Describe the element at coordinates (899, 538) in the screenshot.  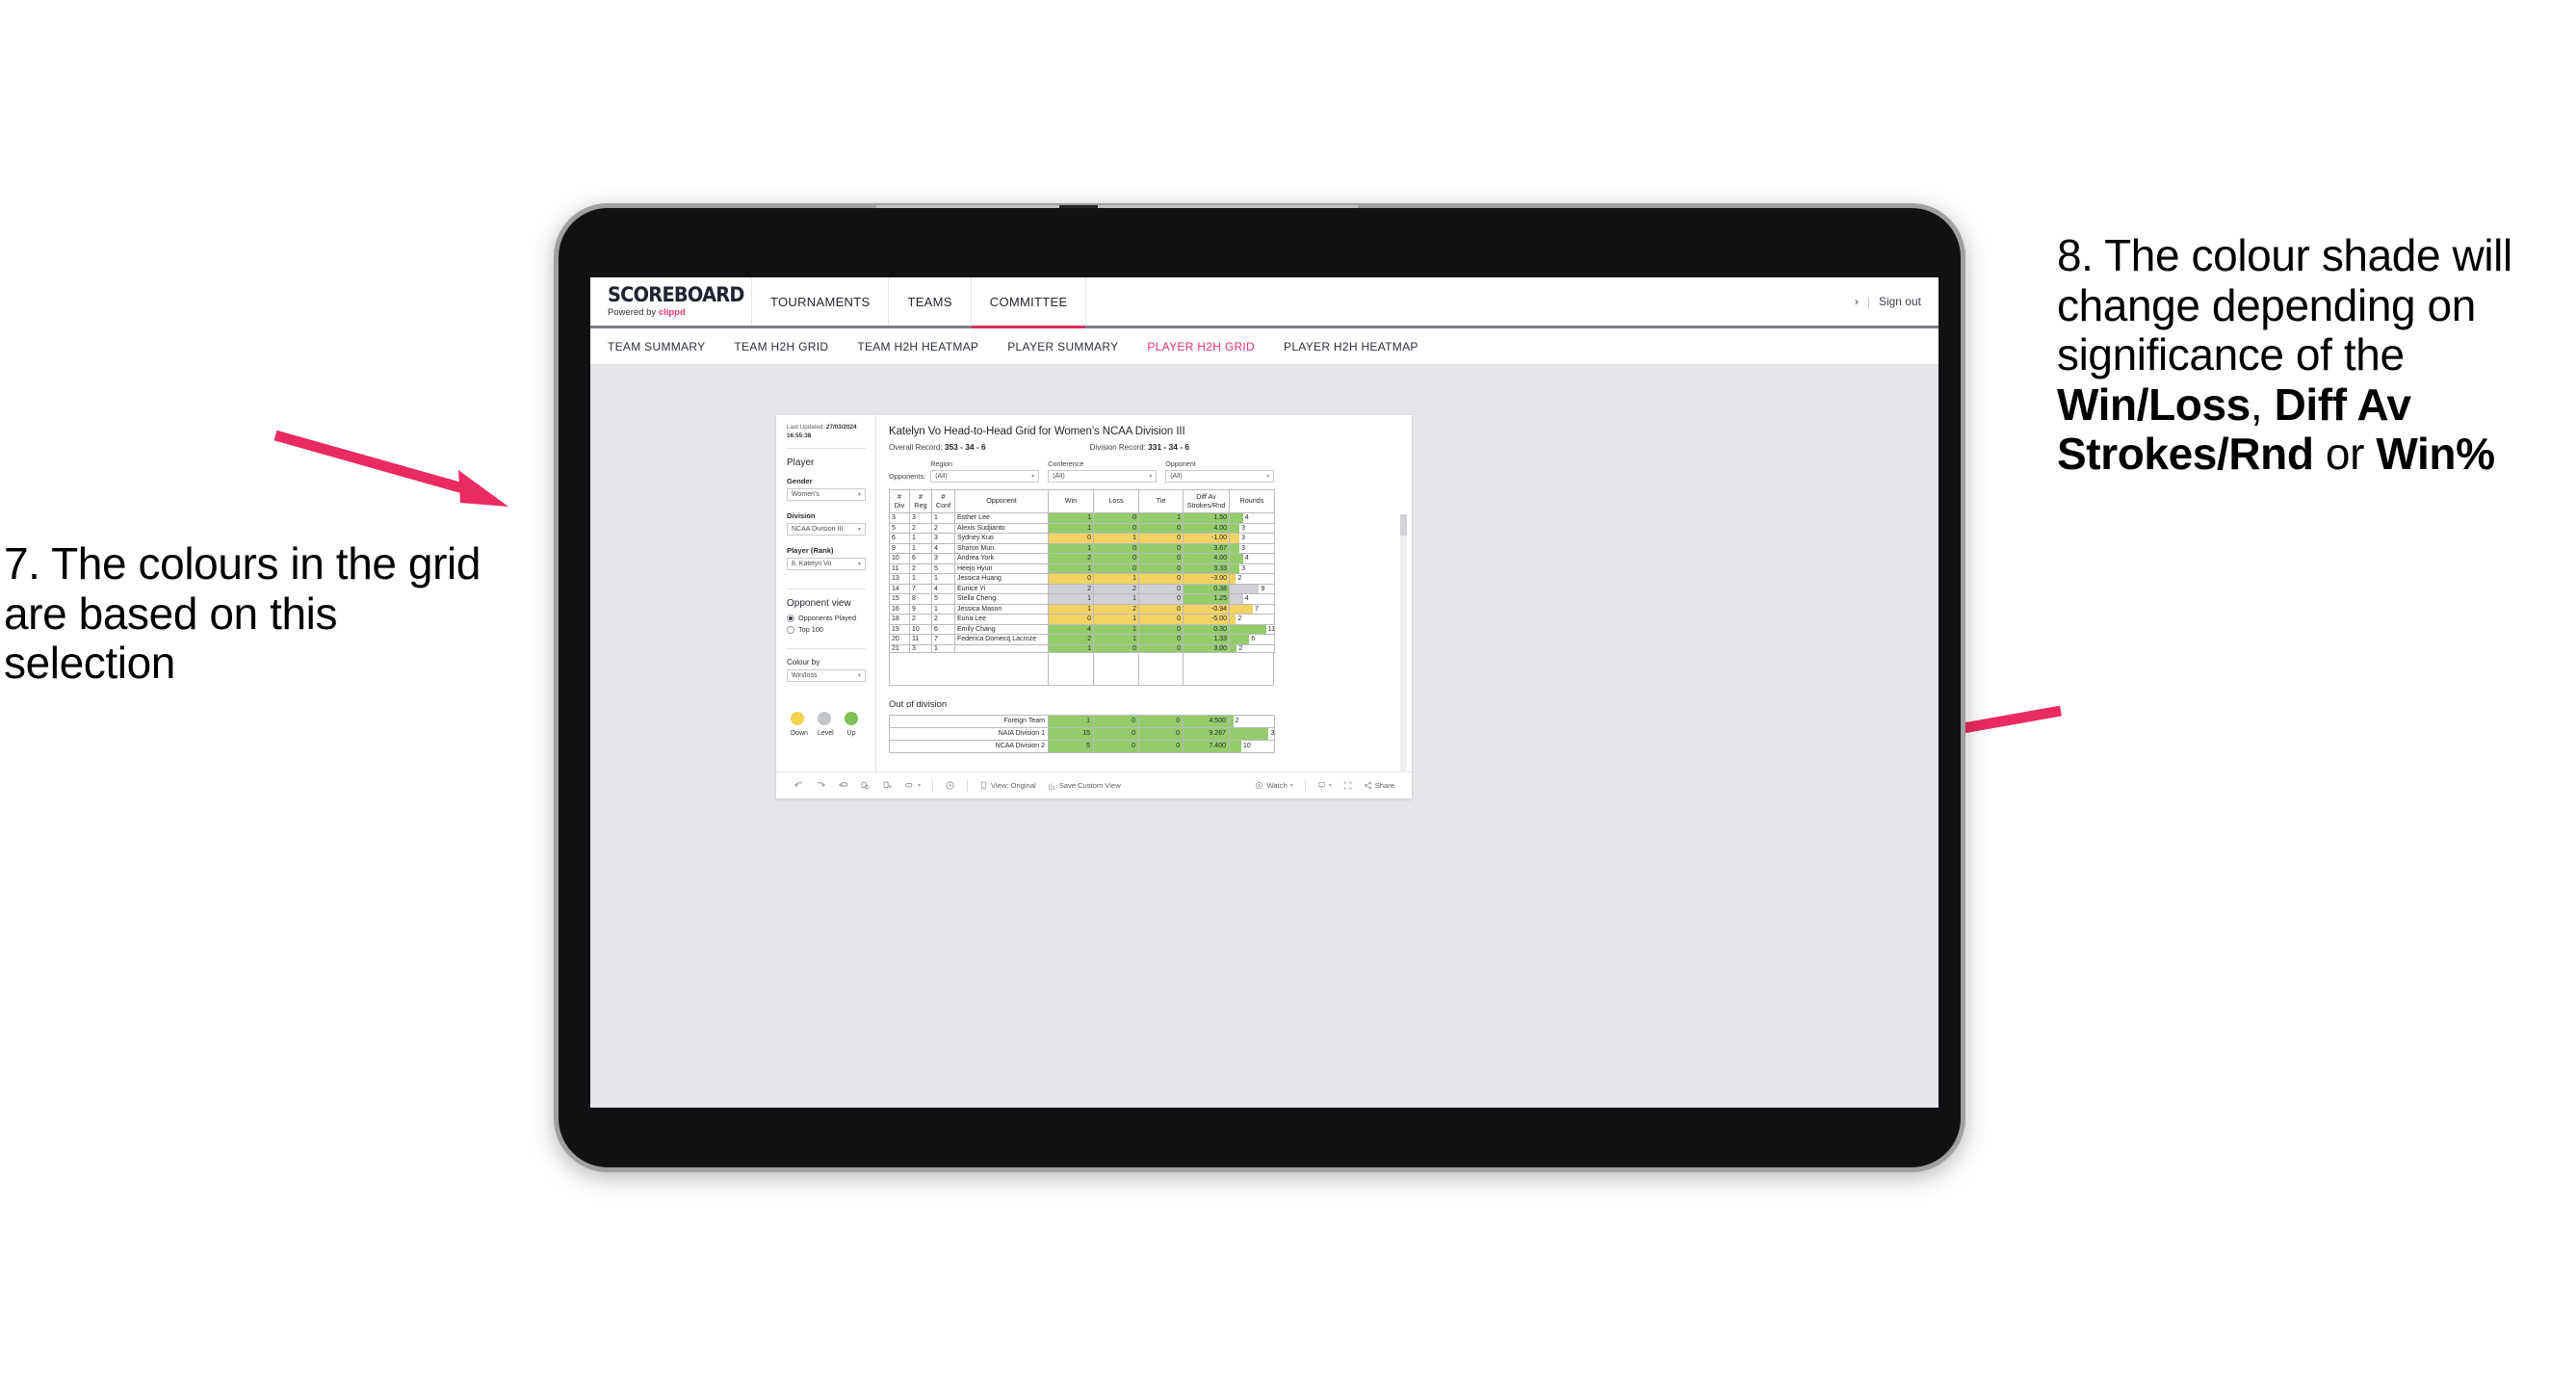
I see `cell-div: 6` at that location.